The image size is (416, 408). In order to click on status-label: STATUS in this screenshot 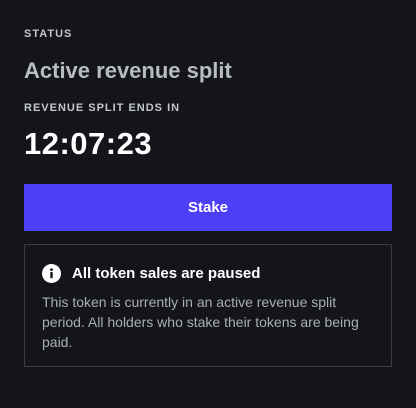, I will do `click(48, 34)`.